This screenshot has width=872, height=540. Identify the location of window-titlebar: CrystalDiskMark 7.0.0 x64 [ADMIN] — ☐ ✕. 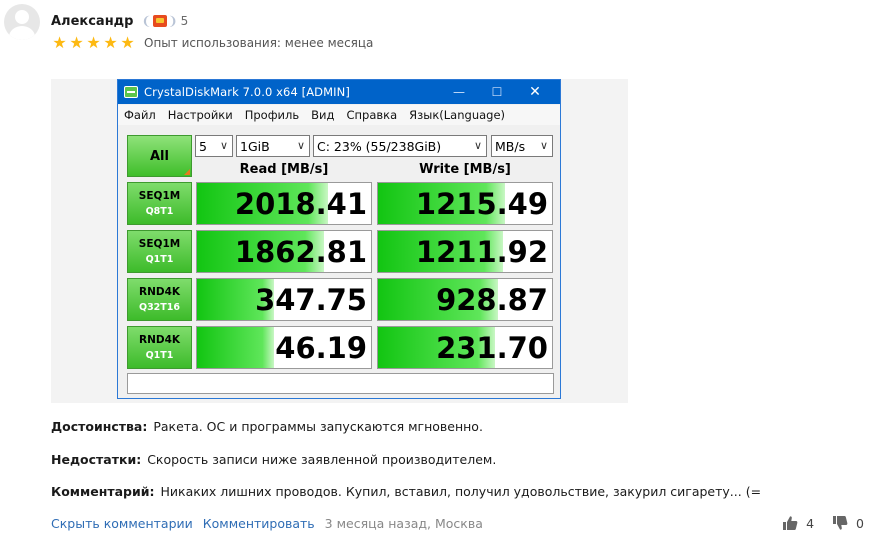
(339, 92).